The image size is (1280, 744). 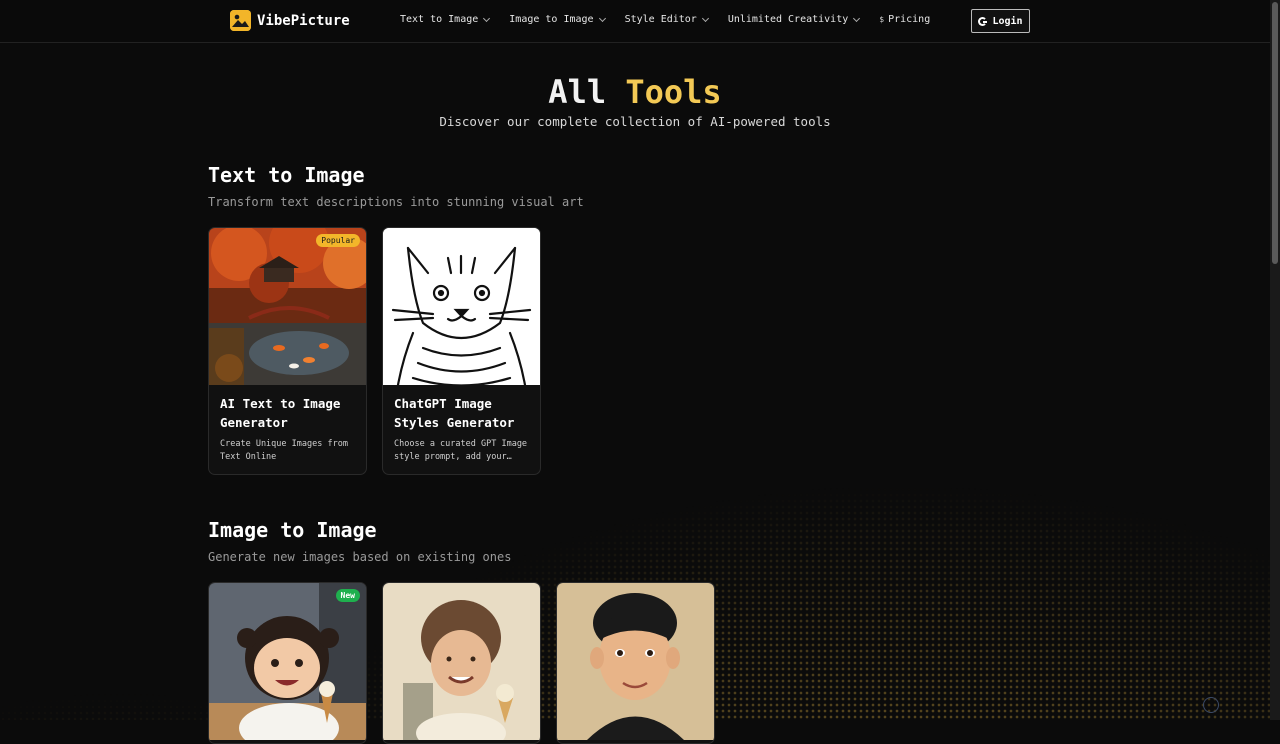 What do you see at coordinates (660, 19) in the screenshot?
I see `nav-label: Style Editor` at bounding box center [660, 19].